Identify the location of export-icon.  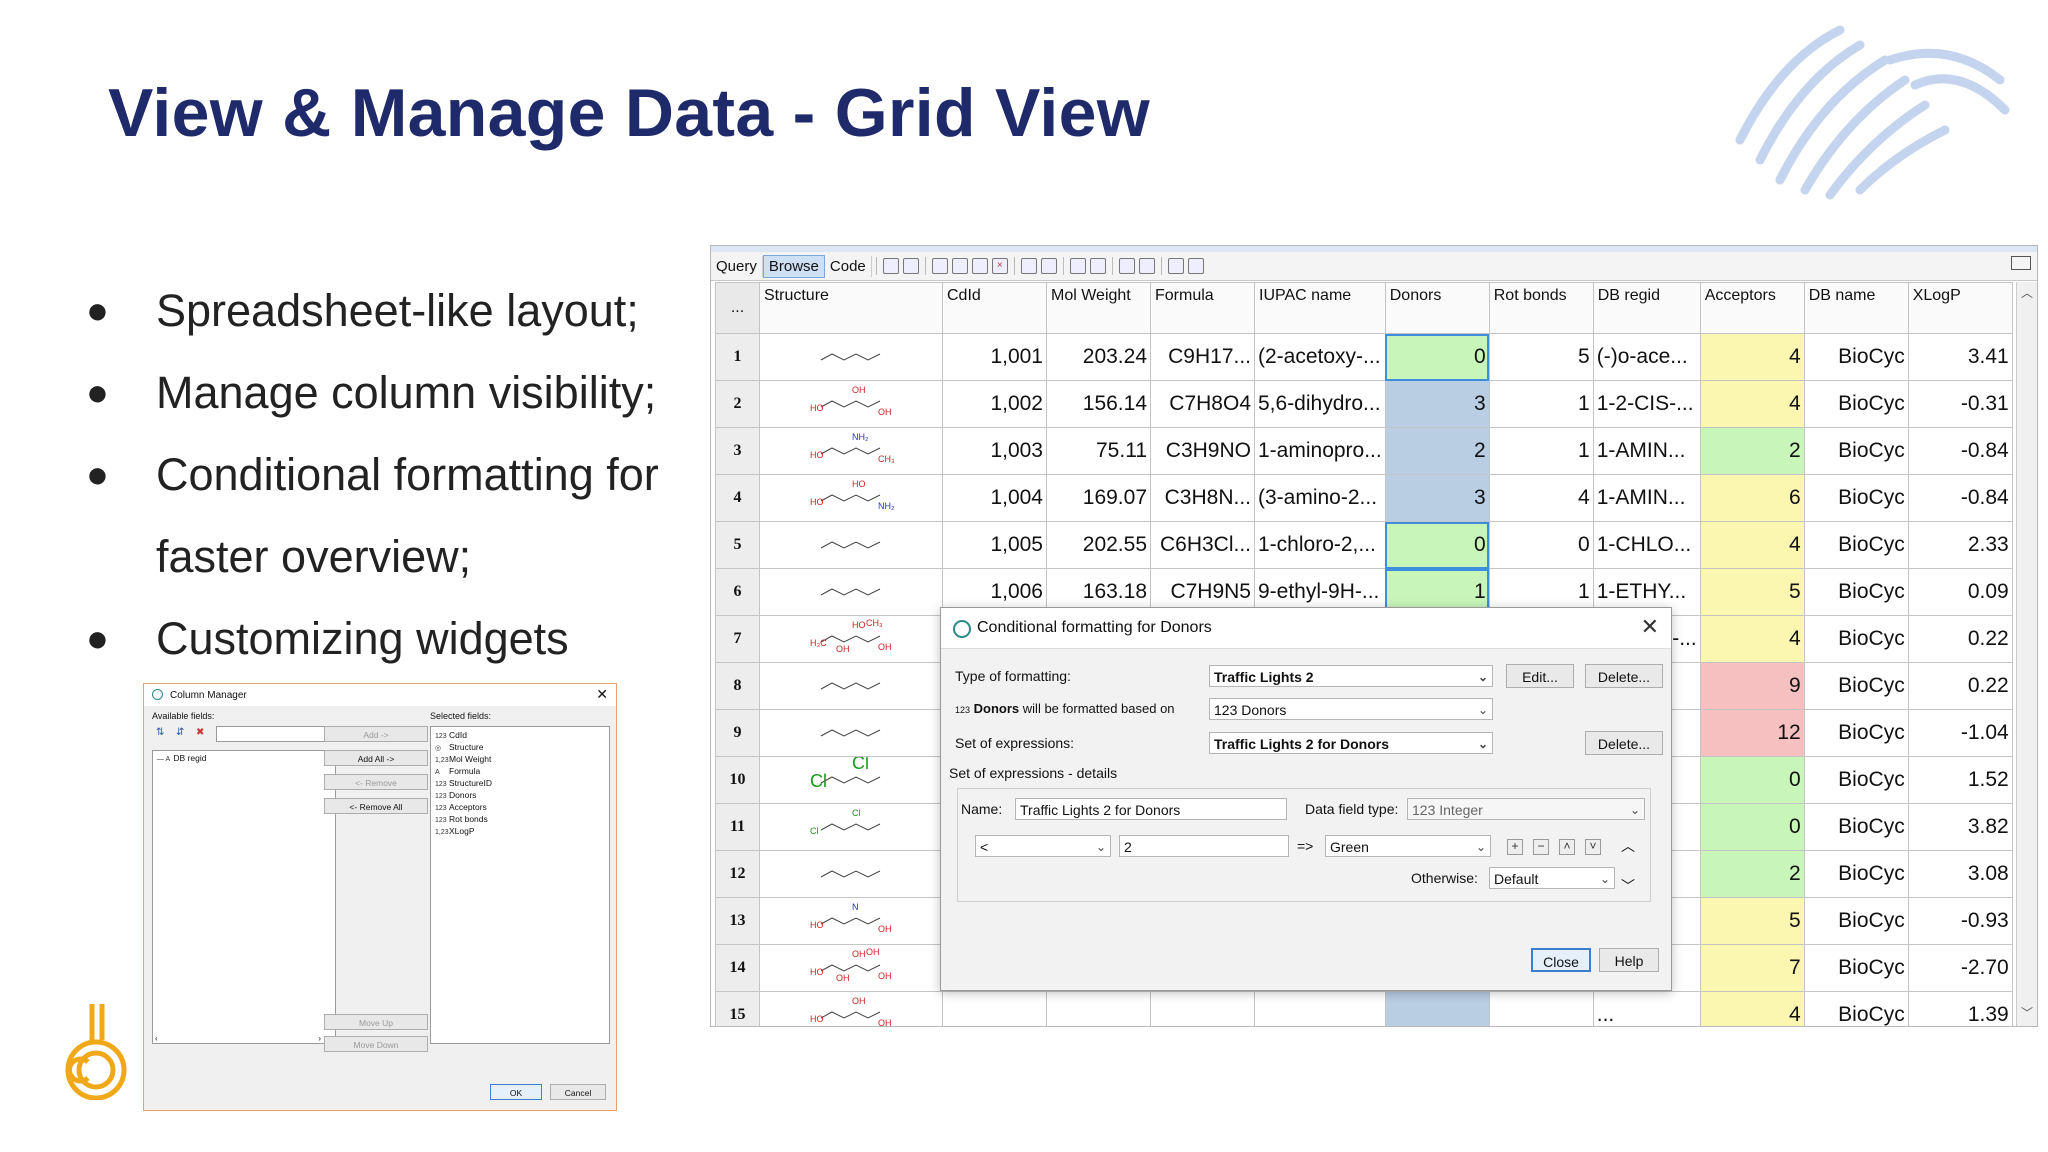
(1146, 266).